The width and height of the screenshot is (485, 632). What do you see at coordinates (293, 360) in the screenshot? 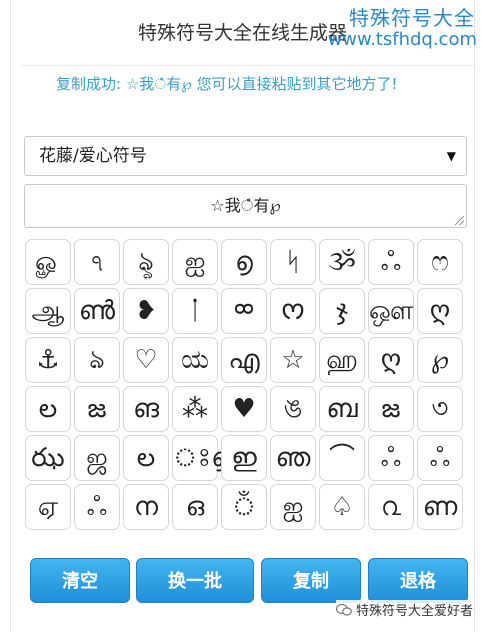
I see `symbol-cell: ☆` at bounding box center [293, 360].